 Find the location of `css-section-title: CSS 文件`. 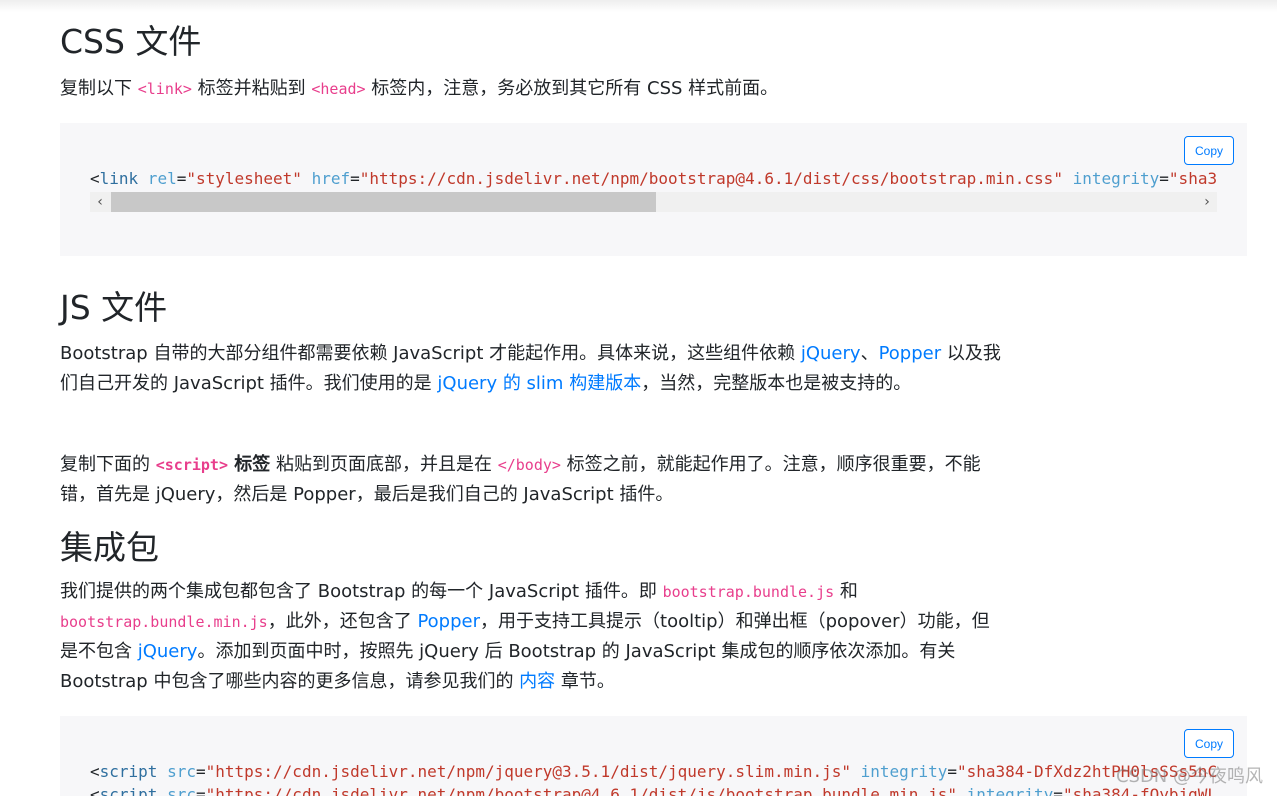

css-section-title: CSS 文件 is located at coordinates (131, 41).